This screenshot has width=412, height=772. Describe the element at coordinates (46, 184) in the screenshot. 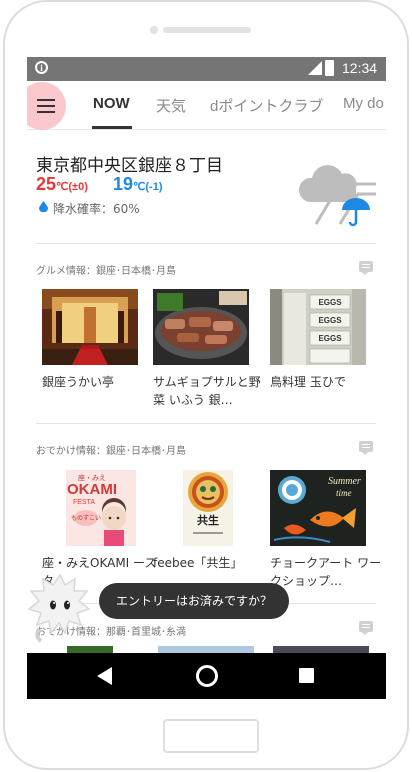

I see `high-temp-value: 25` at that location.